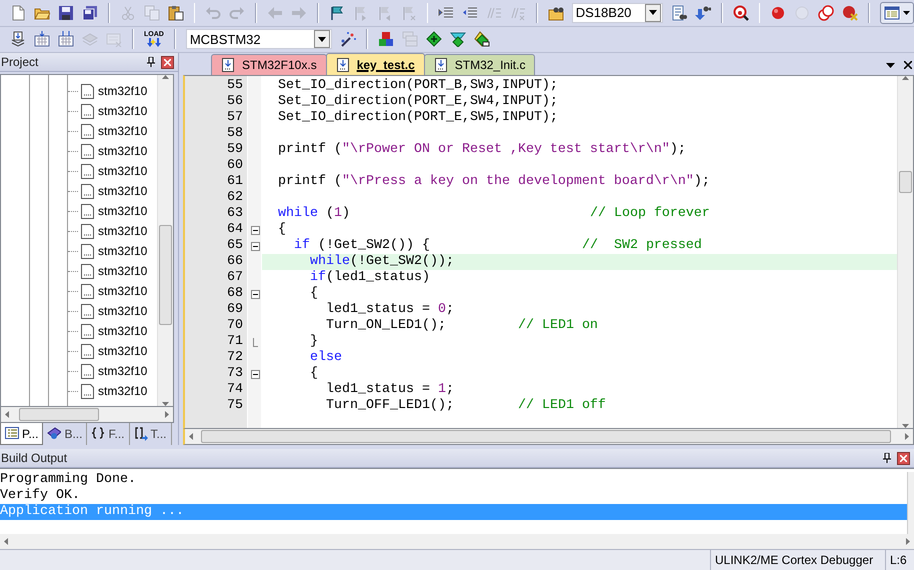  I want to click on circle-cross-icon, so click(850, 12).